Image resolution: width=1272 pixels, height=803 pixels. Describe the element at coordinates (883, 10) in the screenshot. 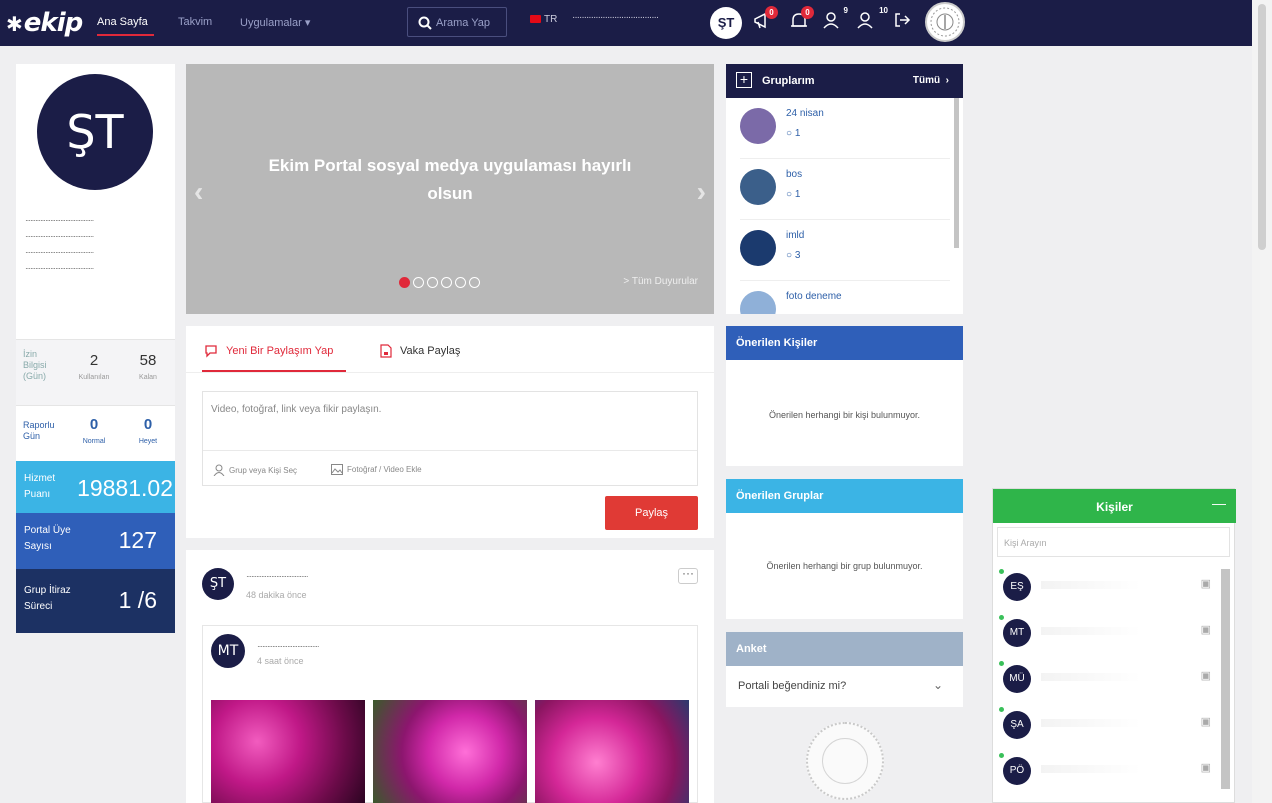

I see `group-requests-count: 10` at that location.